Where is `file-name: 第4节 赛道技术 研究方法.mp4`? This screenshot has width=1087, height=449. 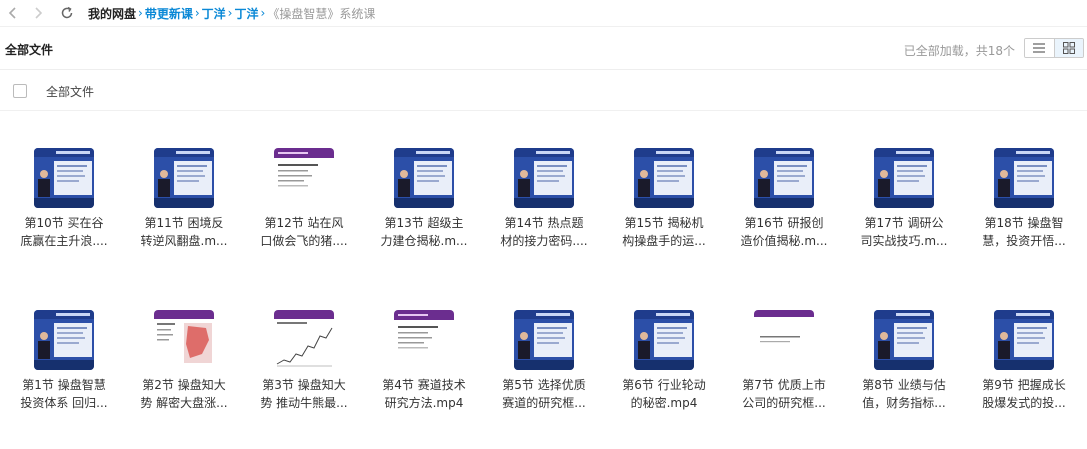 file-name: 第4节 赛道技术 研究方法.mp4 is located at coordinates (424, 394).